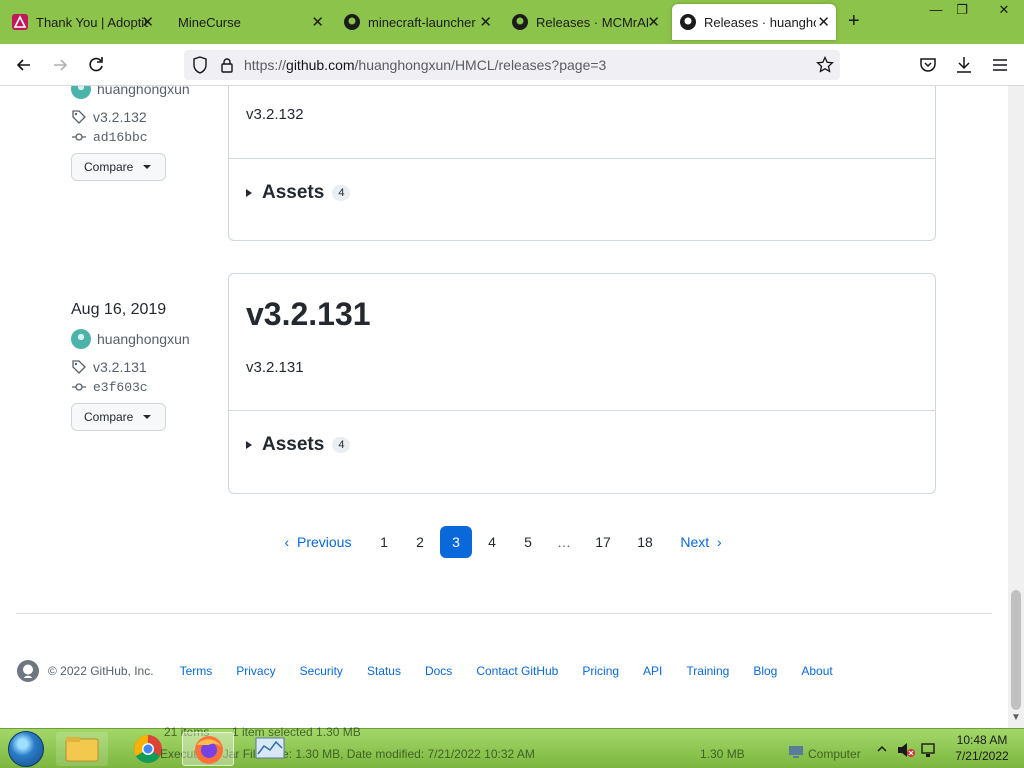 The width and height of the screenshot is (1024, 768). Describe the element at coordinates (1000, 65) in the screenshot. I see `menu-icon` at that location.